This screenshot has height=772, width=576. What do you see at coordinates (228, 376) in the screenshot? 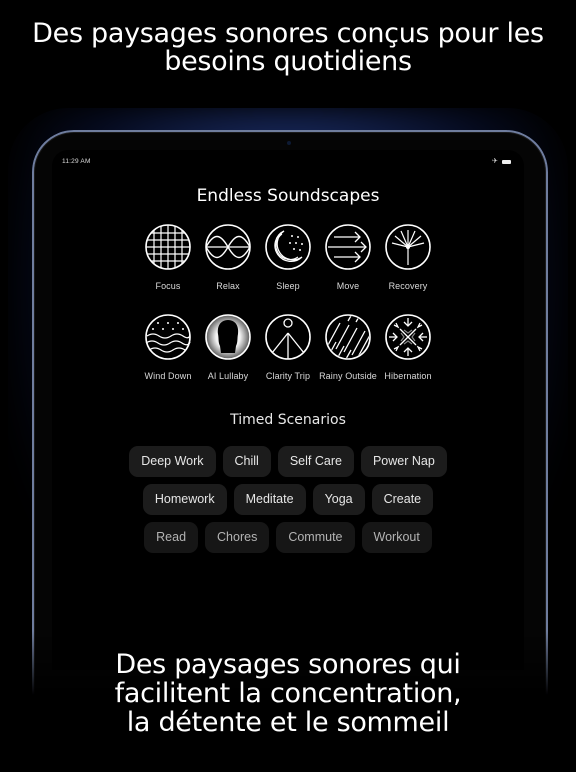
I see `soundscape-label: AI Lullaby` at bounding box center [228, 376].